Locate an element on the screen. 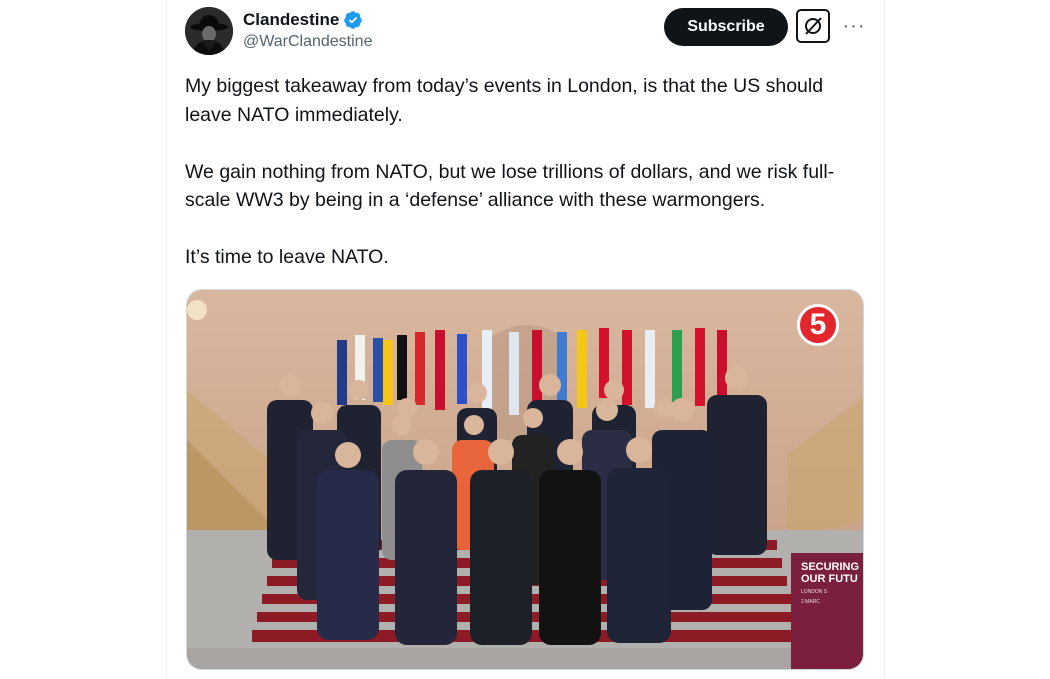 This screenshot has height=679, width=1050. verified-badge-icon is located at coordinates (353, 20).